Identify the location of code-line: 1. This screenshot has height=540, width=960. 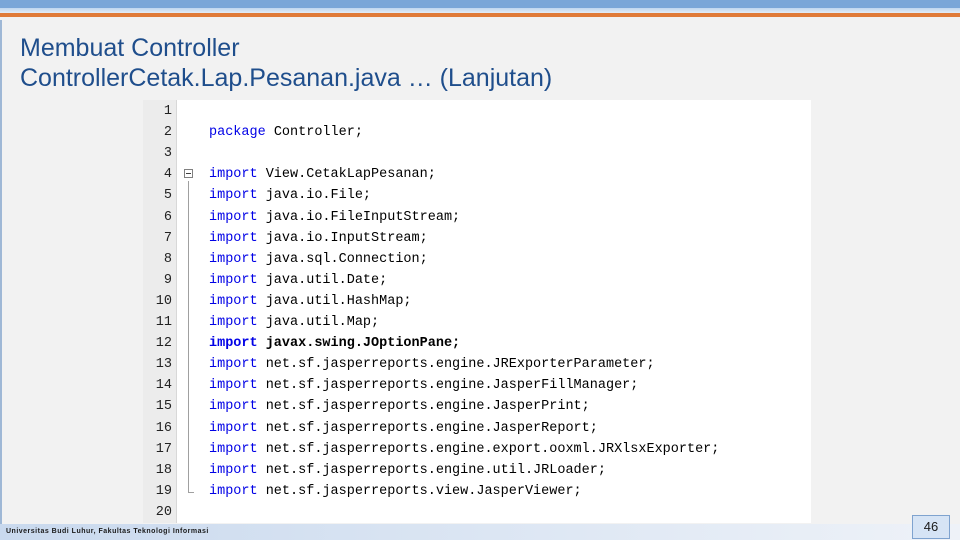
(477, 111).